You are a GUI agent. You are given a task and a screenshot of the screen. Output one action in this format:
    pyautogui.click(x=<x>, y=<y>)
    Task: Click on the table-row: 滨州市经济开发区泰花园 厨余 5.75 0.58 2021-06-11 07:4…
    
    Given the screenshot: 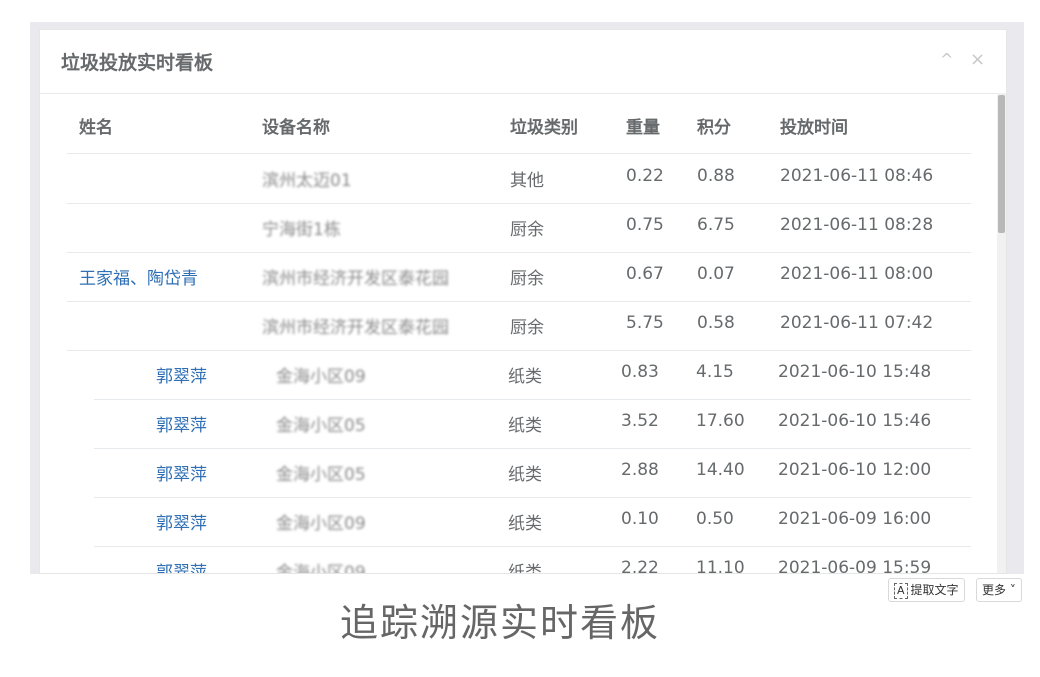 What is the action you would take?
    pyautogui.click(x=519, y=326)
    